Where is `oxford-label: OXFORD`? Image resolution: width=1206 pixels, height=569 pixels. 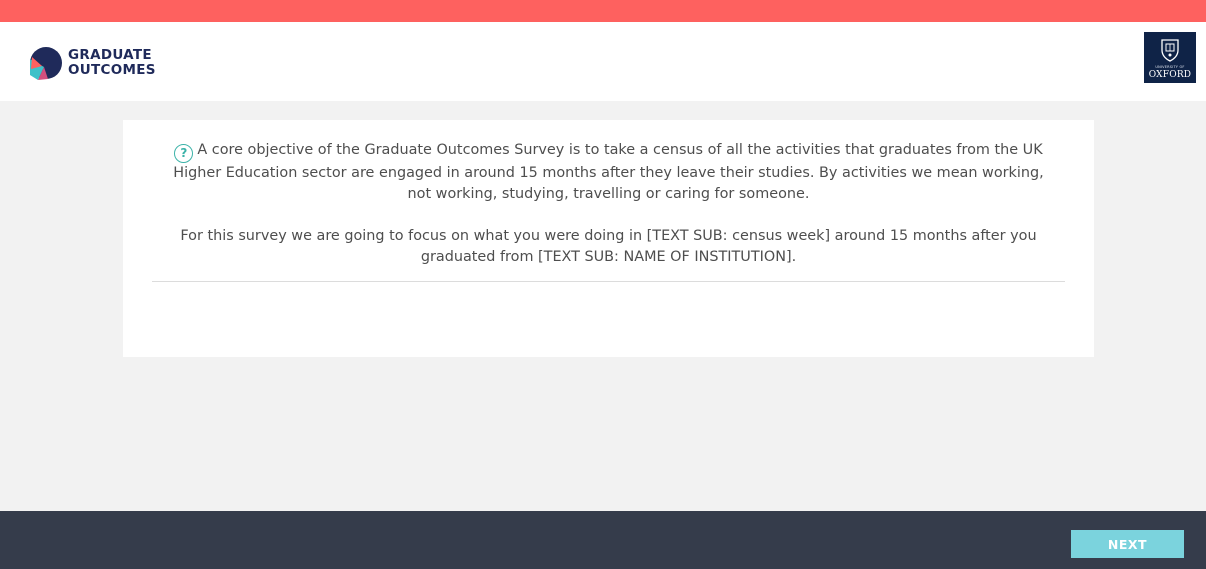 oxford-label: OXFORD is located at coordinates (1170, 75).